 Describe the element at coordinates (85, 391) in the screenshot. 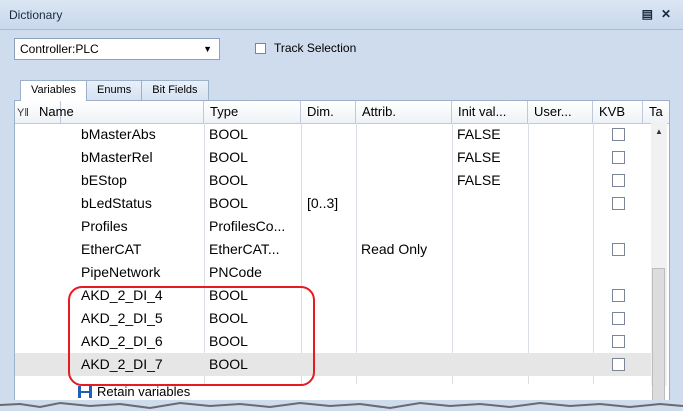

I see `retain-icon` at that location.